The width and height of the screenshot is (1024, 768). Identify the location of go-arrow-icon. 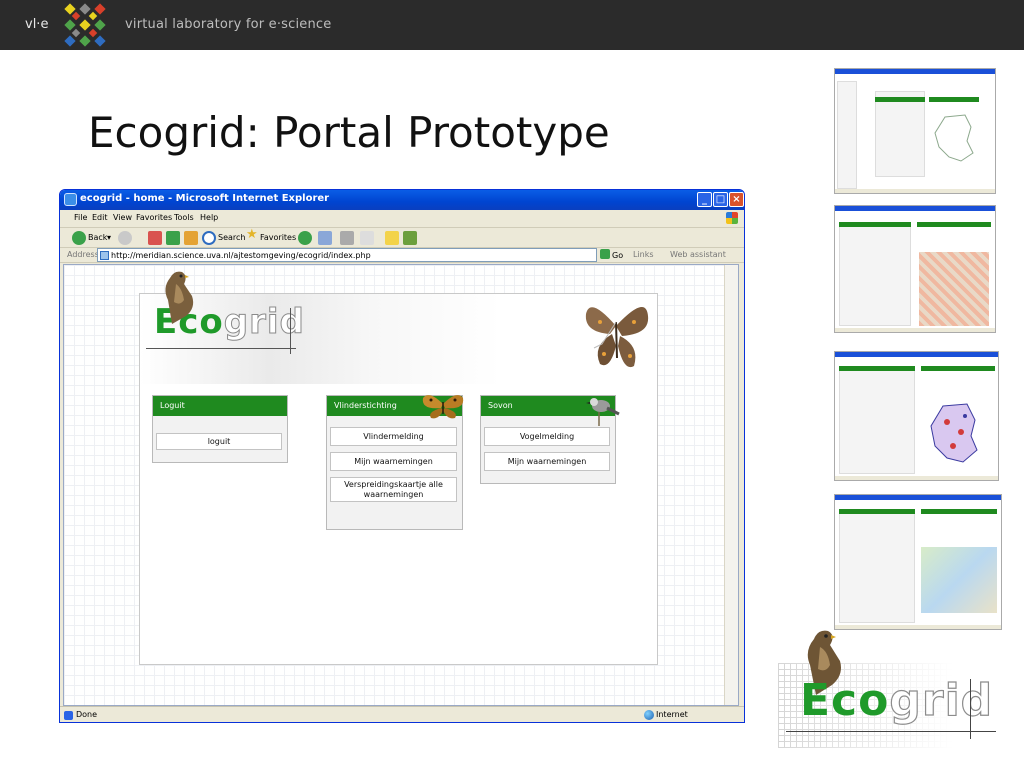
(605, 254).